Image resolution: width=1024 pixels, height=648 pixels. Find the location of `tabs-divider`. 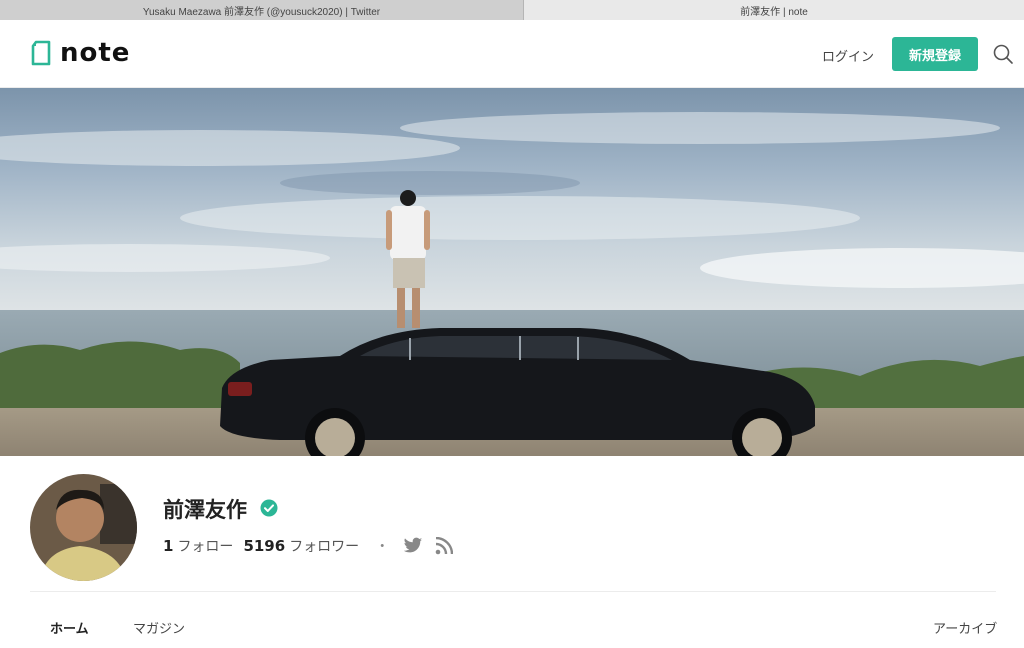

tabs-divider is located at coordinates (513, 591).